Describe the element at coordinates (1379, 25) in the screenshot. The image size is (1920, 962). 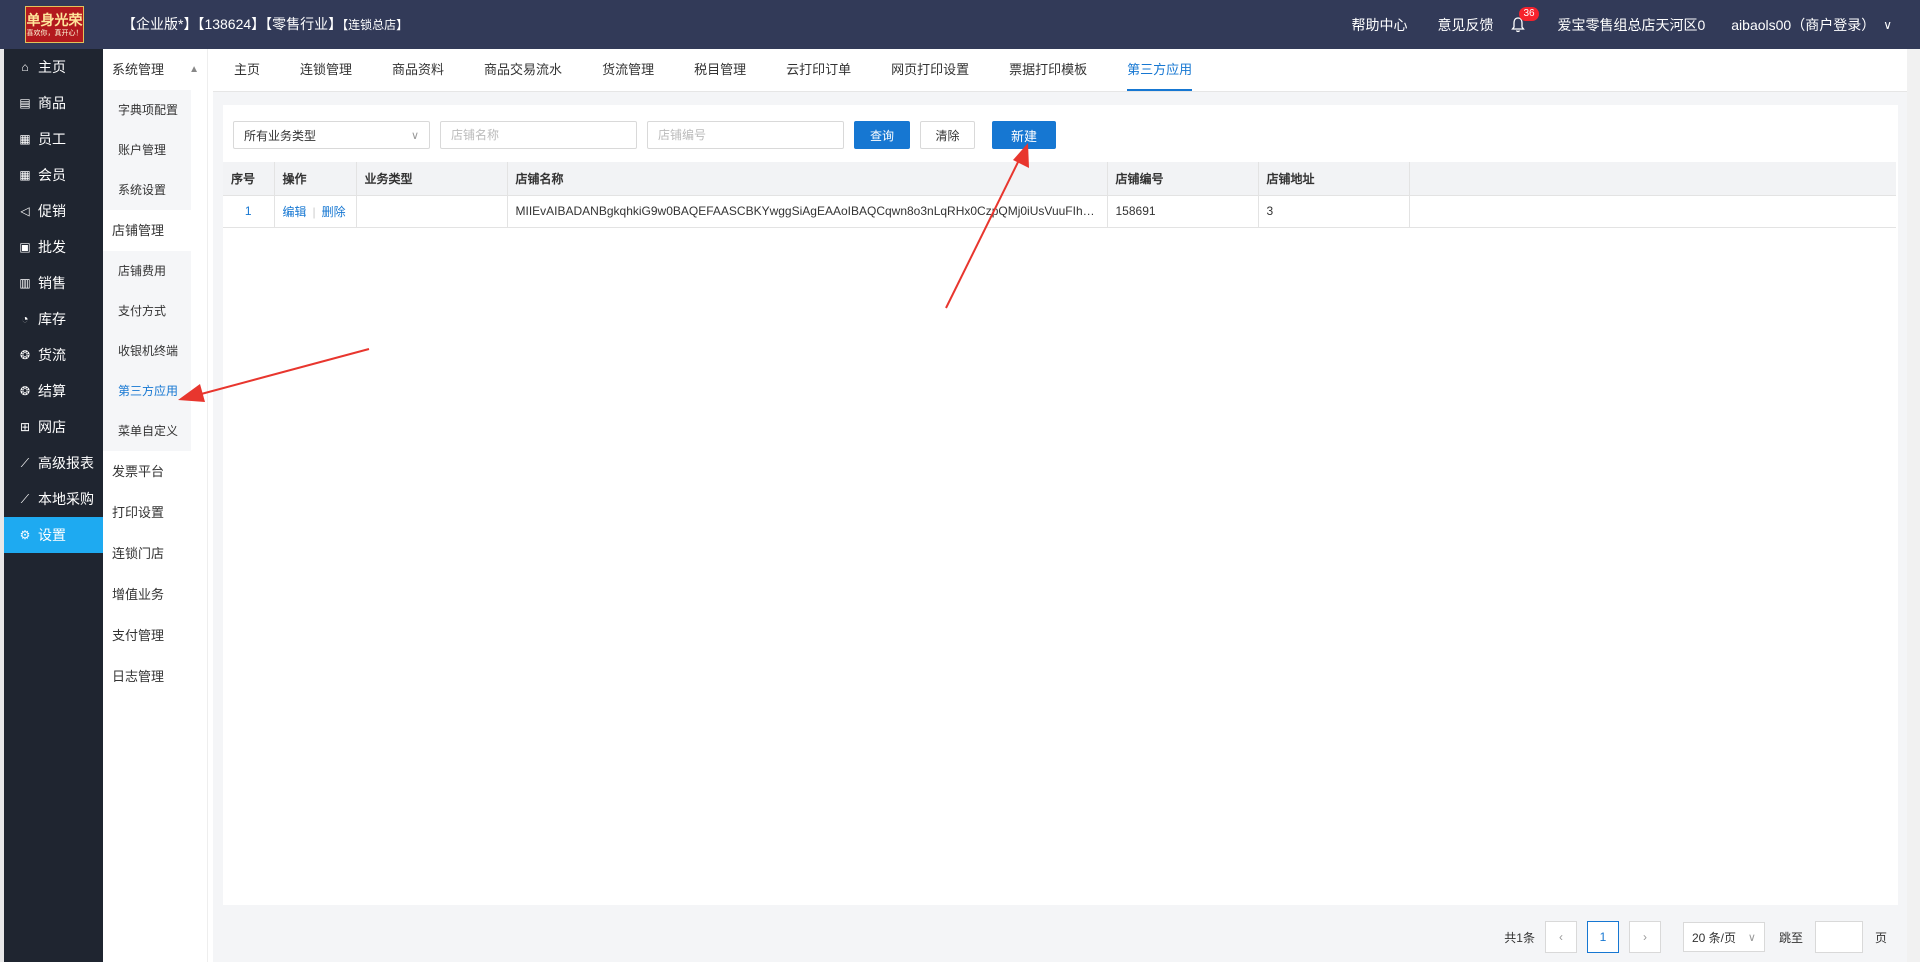
I see `help-center-link: 帮助中心` at that location.